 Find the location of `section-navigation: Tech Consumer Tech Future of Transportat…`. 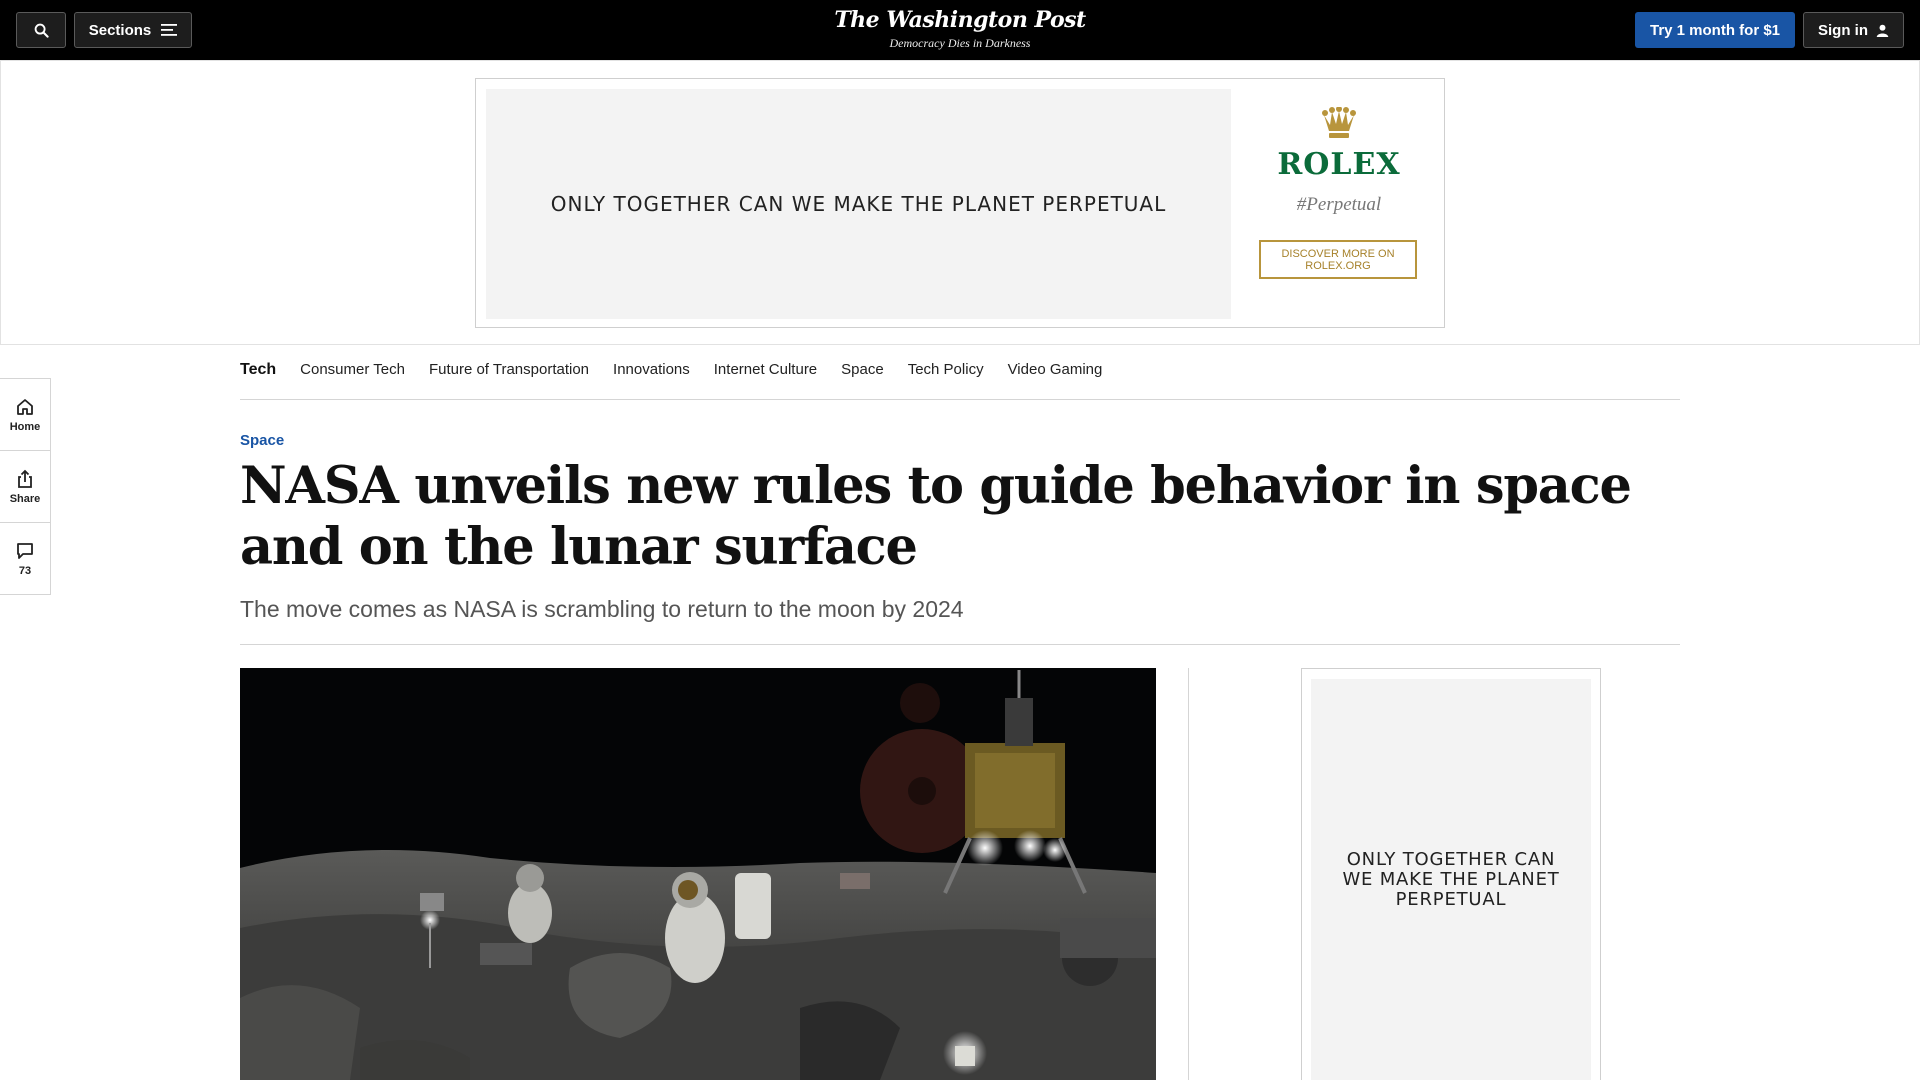

section-navigation: Tech Consumer Tech Future of Transportat… is located at coordinates (960, 379).